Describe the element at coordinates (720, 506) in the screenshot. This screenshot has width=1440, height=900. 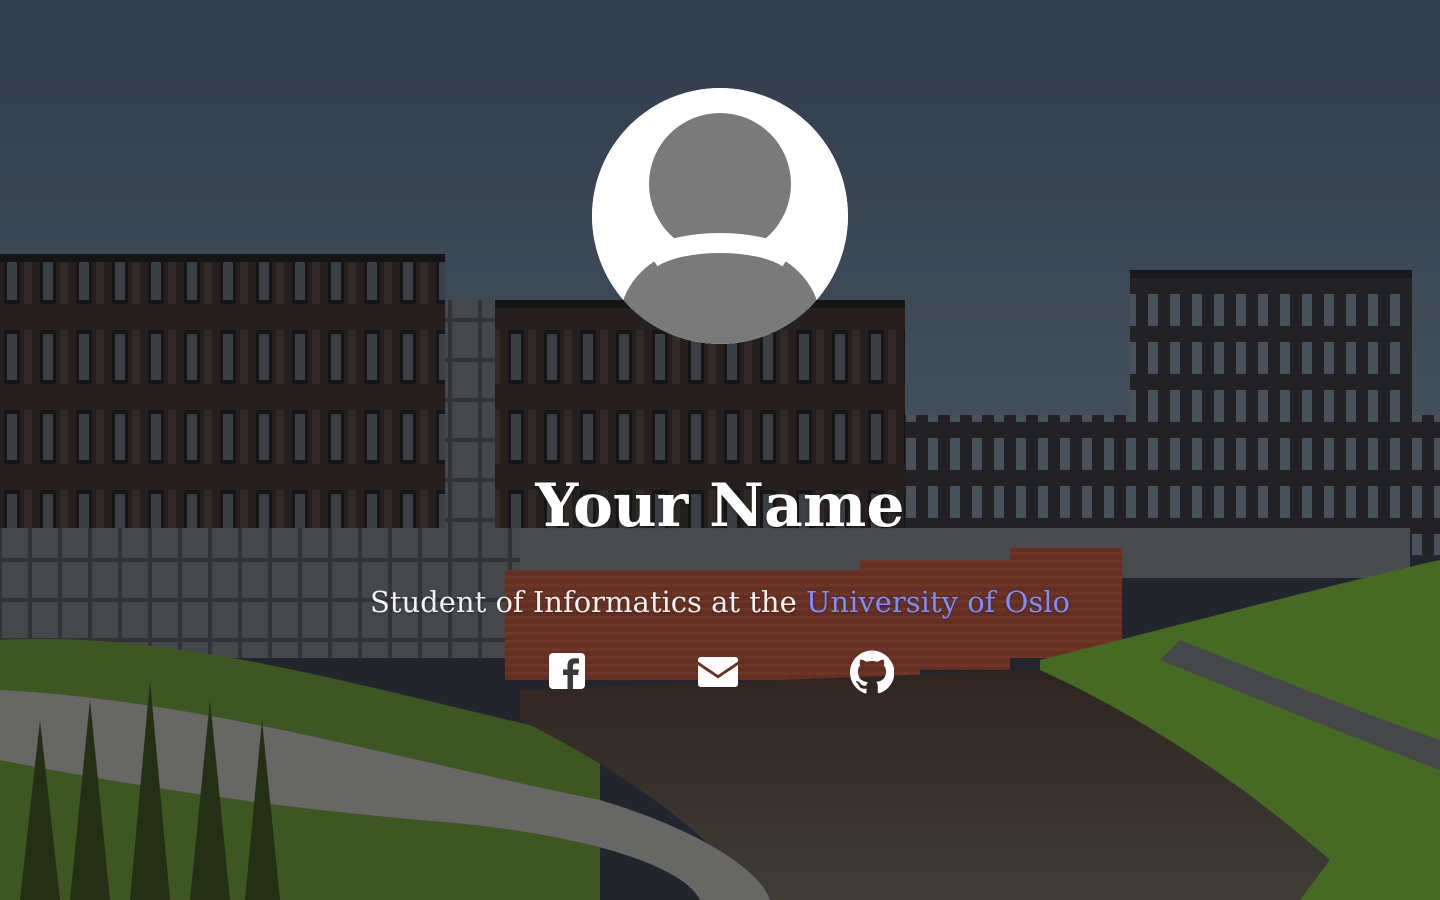
I see `page-title: Your Name` at that location.